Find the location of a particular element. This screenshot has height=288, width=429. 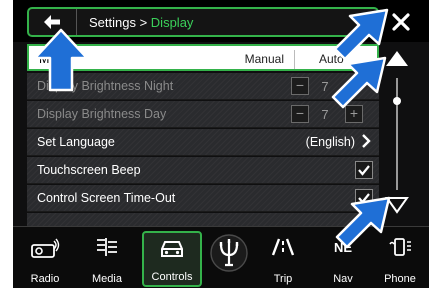

nav-item-trip: Trip is located at coordinates (283, 259).